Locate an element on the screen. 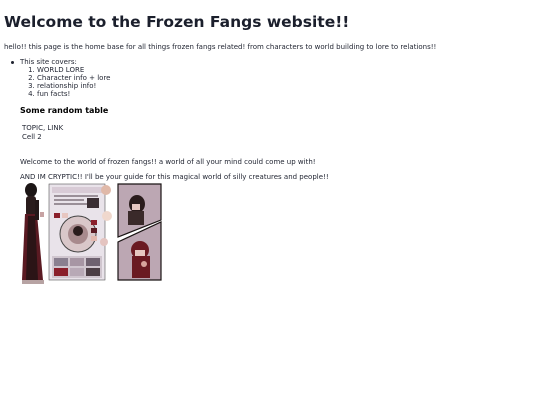 This screenshot has height=405, width=540. reference-card-image is located at coordinates (80, 232).